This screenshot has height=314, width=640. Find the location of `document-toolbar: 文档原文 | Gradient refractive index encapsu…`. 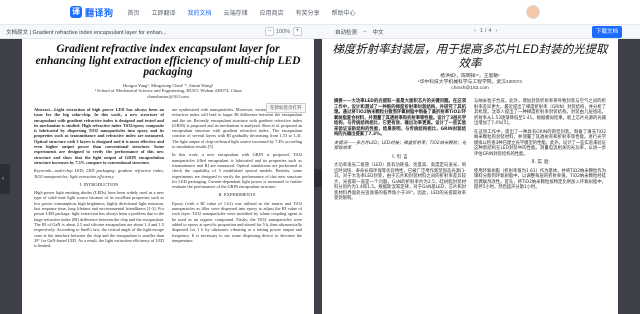

document-toolbar: 文档原文 | Gradient refractive index encapsu… is located at coordinates (320, 32).